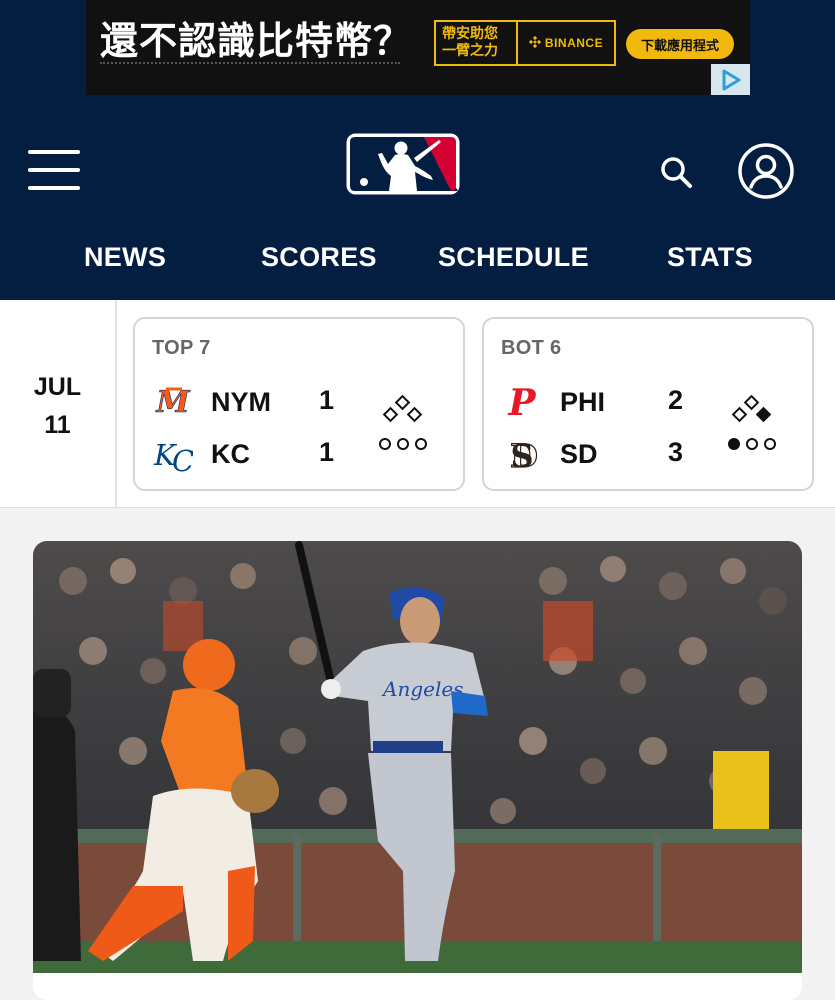 The height and width of the screenshot is (1000, 835). I want to click on ad-banner-area: 還不認識比特幣？ 帶安助您一臂之力 BINANCE 下載應用程式, so click(417, 56).